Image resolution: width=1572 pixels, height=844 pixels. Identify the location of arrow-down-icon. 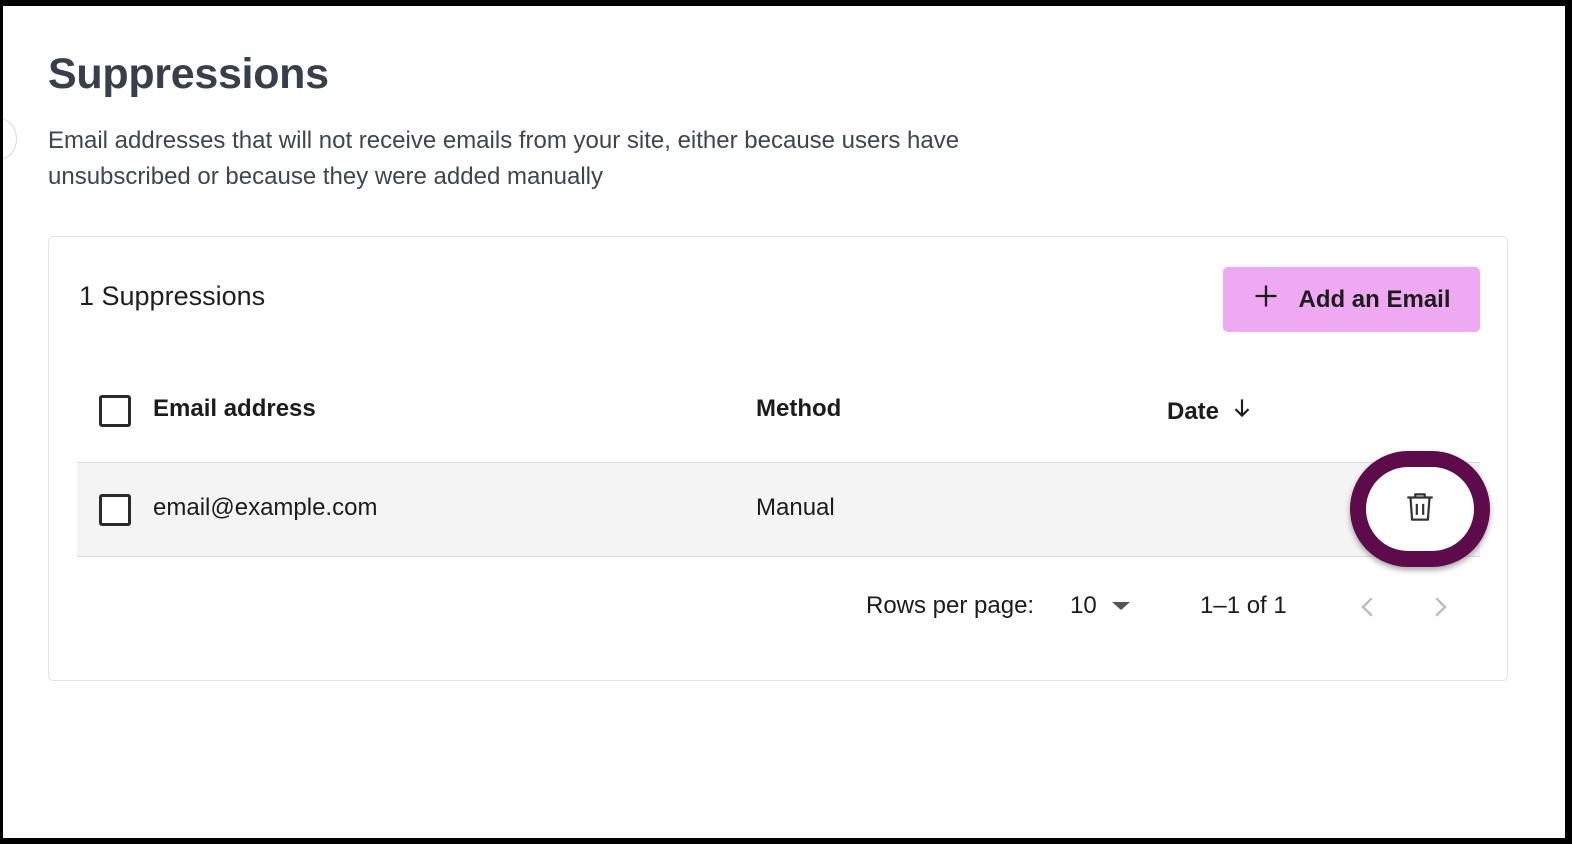
(1242, 411).